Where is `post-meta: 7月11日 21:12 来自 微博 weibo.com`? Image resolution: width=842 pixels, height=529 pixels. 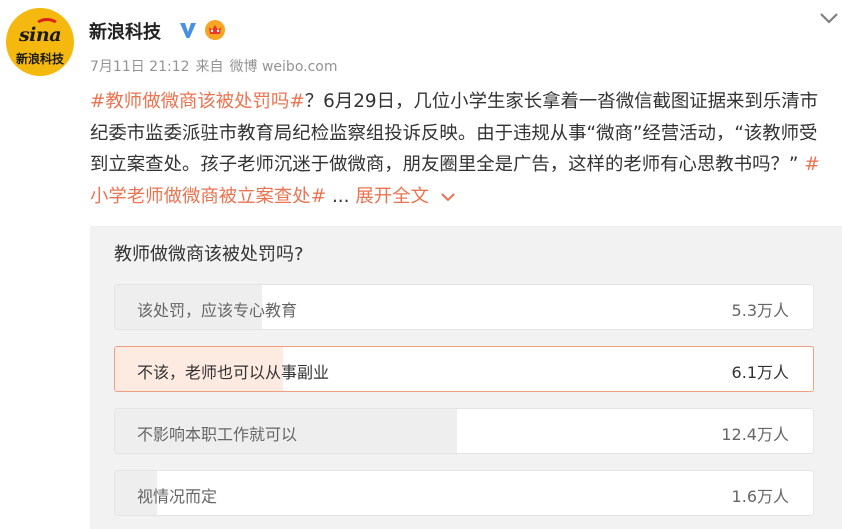 post-meta: 7月11日 21:12 来自 微博 weibo.com is located at coordinates (217, 66).